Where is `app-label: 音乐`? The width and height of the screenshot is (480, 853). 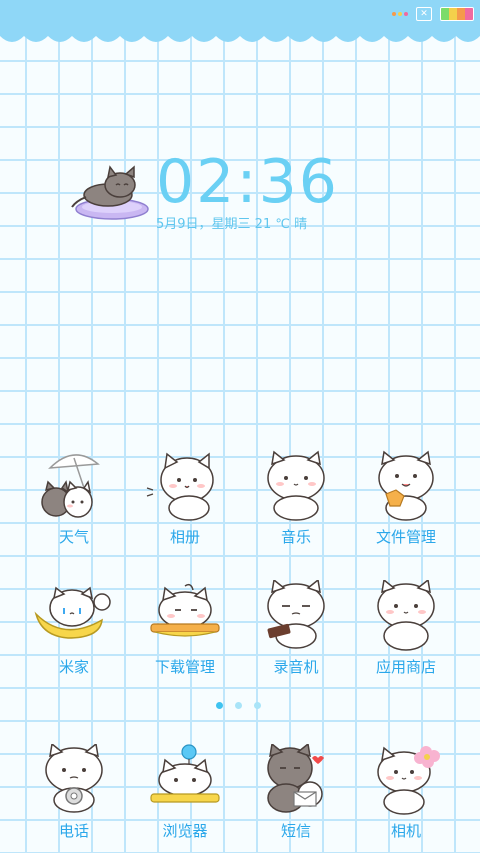
app-label: 音乐 is located at coordinates (295, 537).